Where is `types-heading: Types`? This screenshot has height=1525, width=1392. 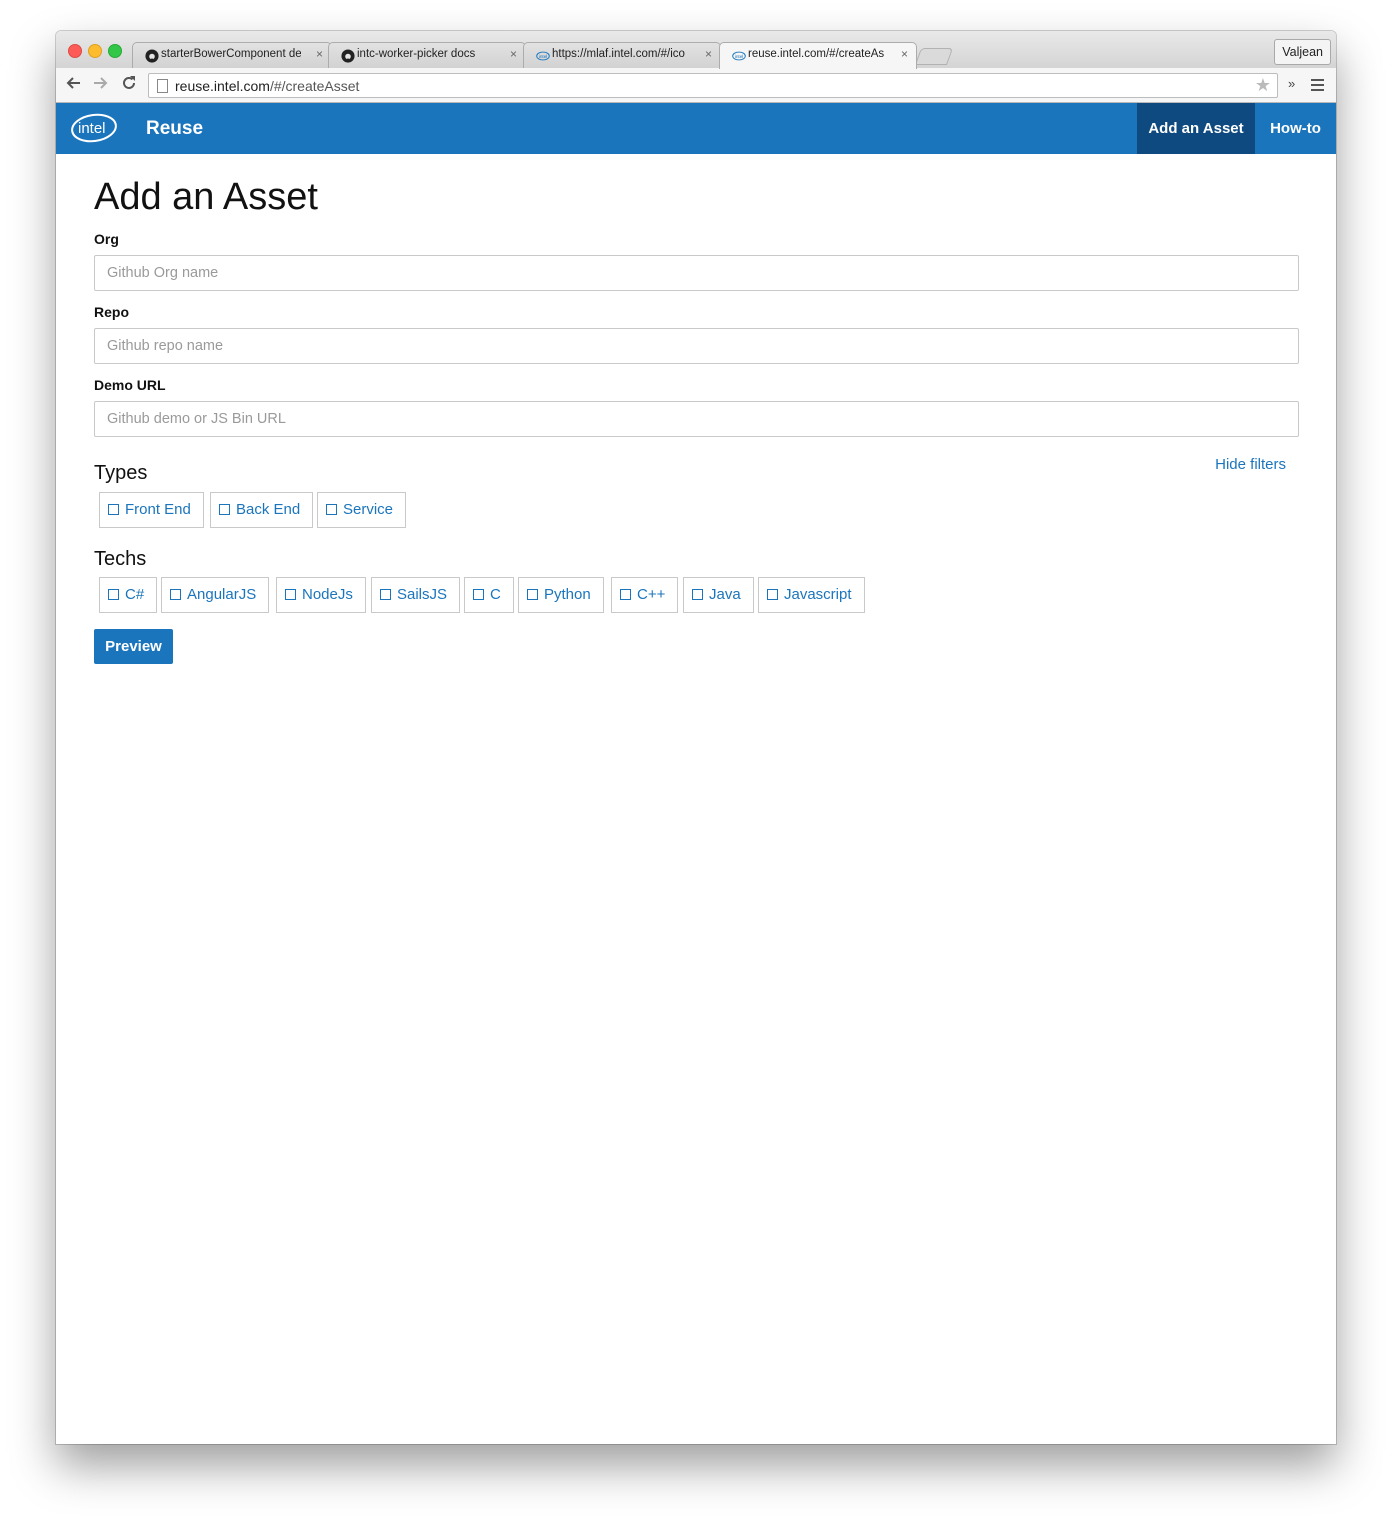
types-heading: Types is located at coordinates (121, 473).